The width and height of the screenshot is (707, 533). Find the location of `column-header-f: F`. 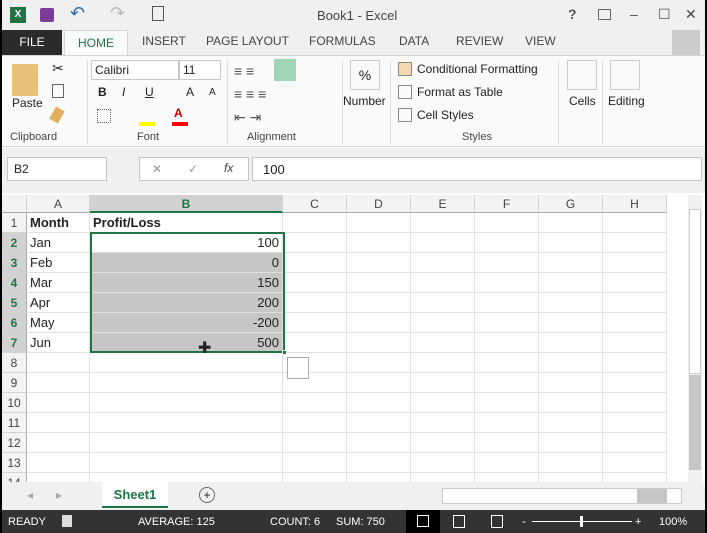

column-header-f: F is located at coordinates (507, 204).